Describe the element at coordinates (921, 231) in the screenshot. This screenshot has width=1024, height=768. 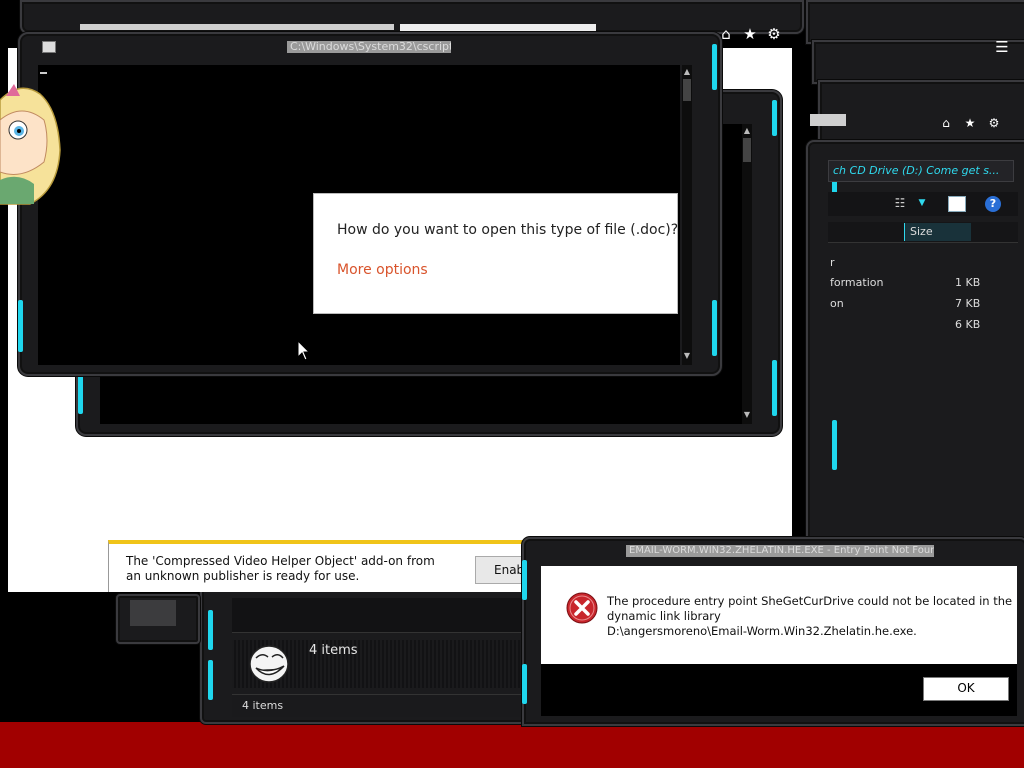
I see `column-header-size-label: Size` at that location.